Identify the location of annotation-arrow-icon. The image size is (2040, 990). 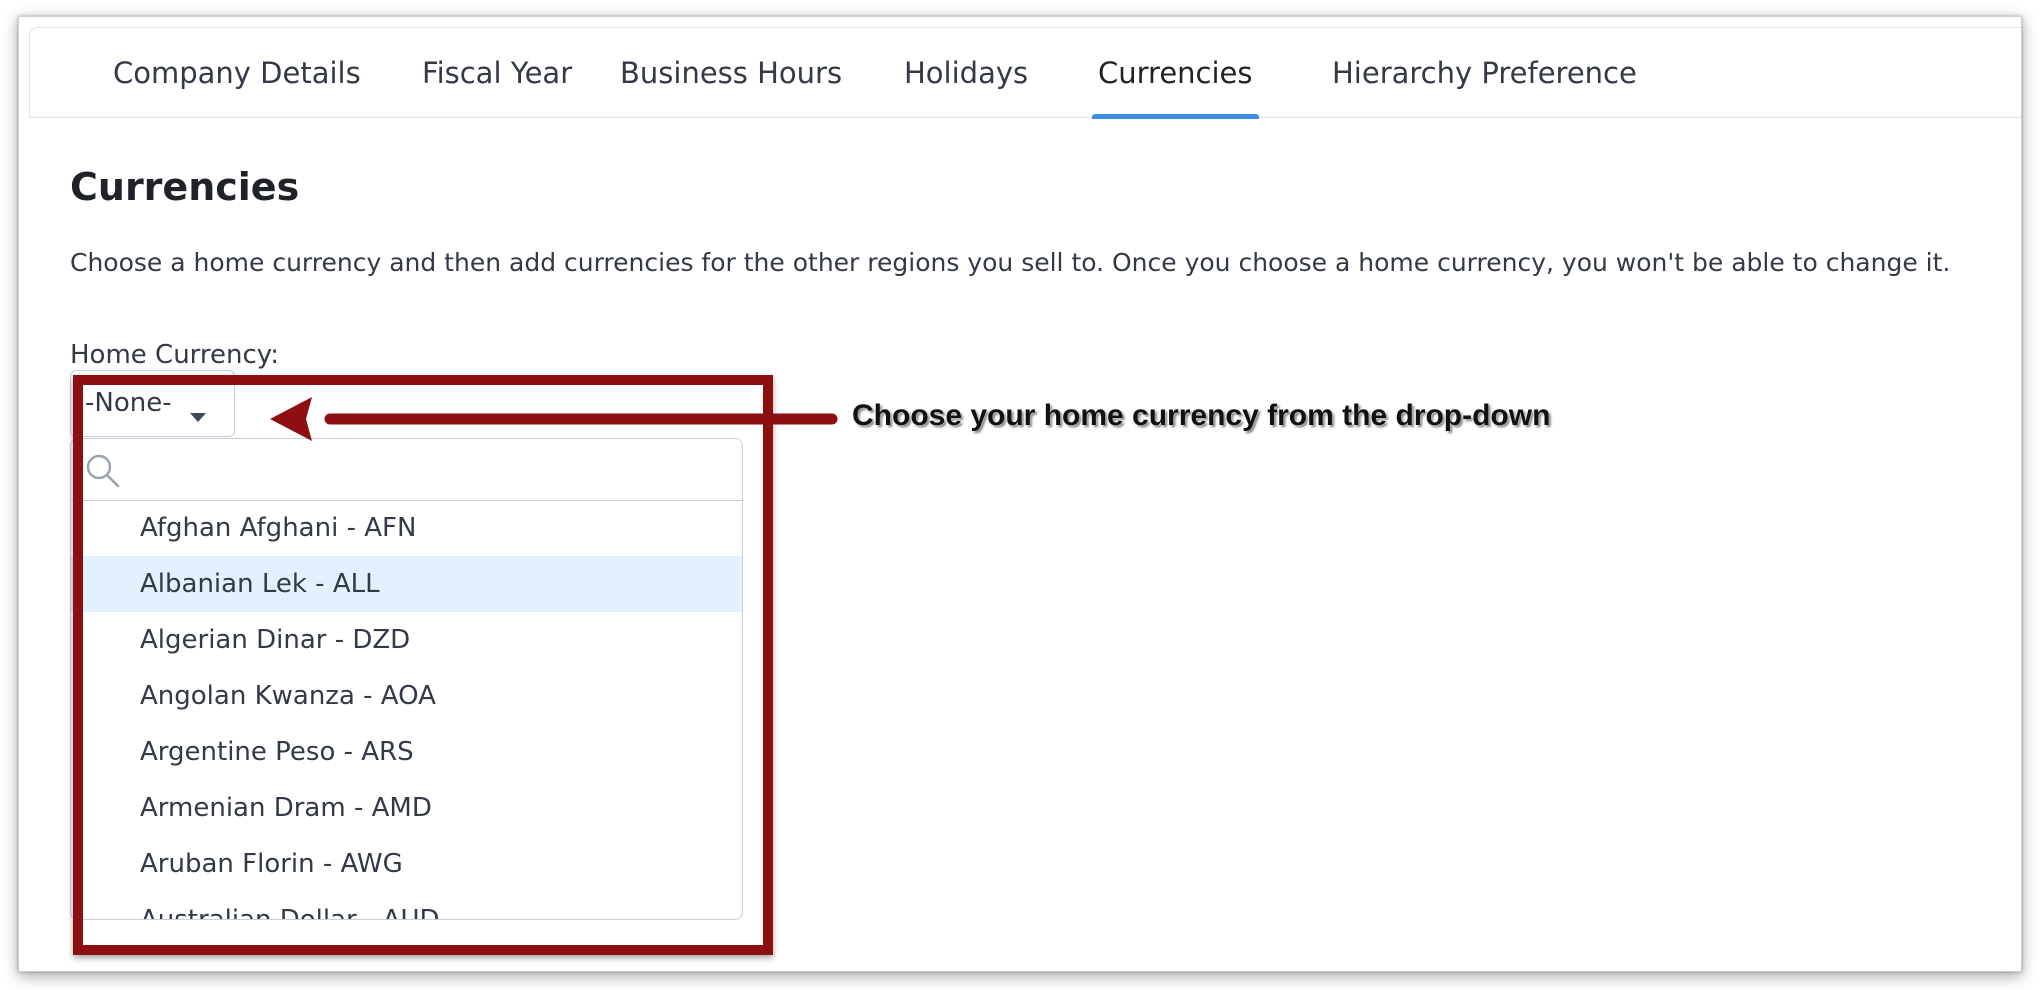
(554, 419).